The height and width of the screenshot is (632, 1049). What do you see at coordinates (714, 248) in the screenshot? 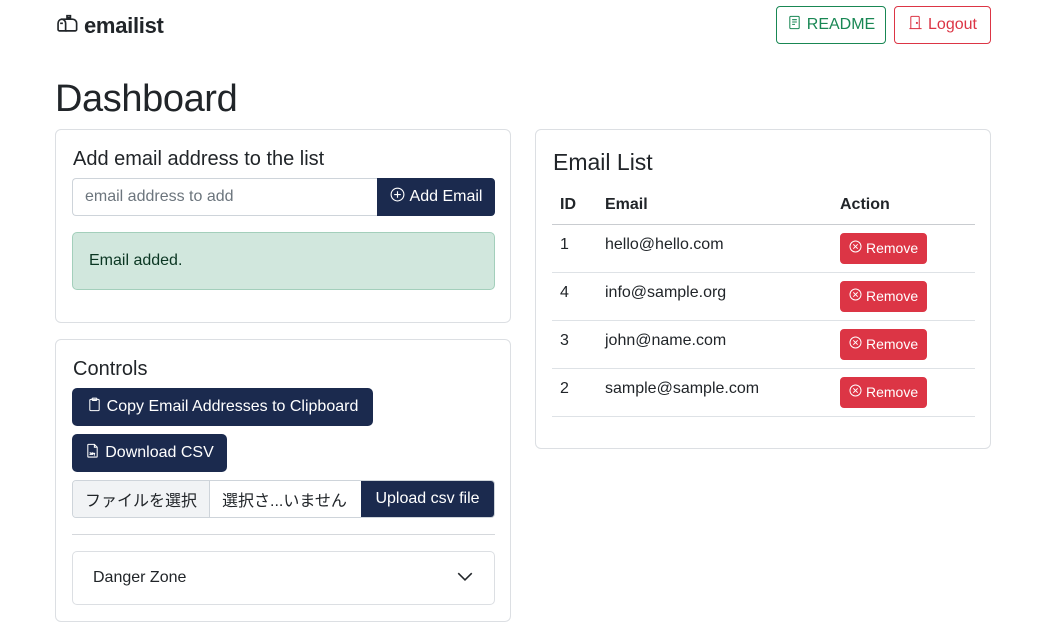
I see `row-email: hello@hello.com` at bounding box center [714, 248].